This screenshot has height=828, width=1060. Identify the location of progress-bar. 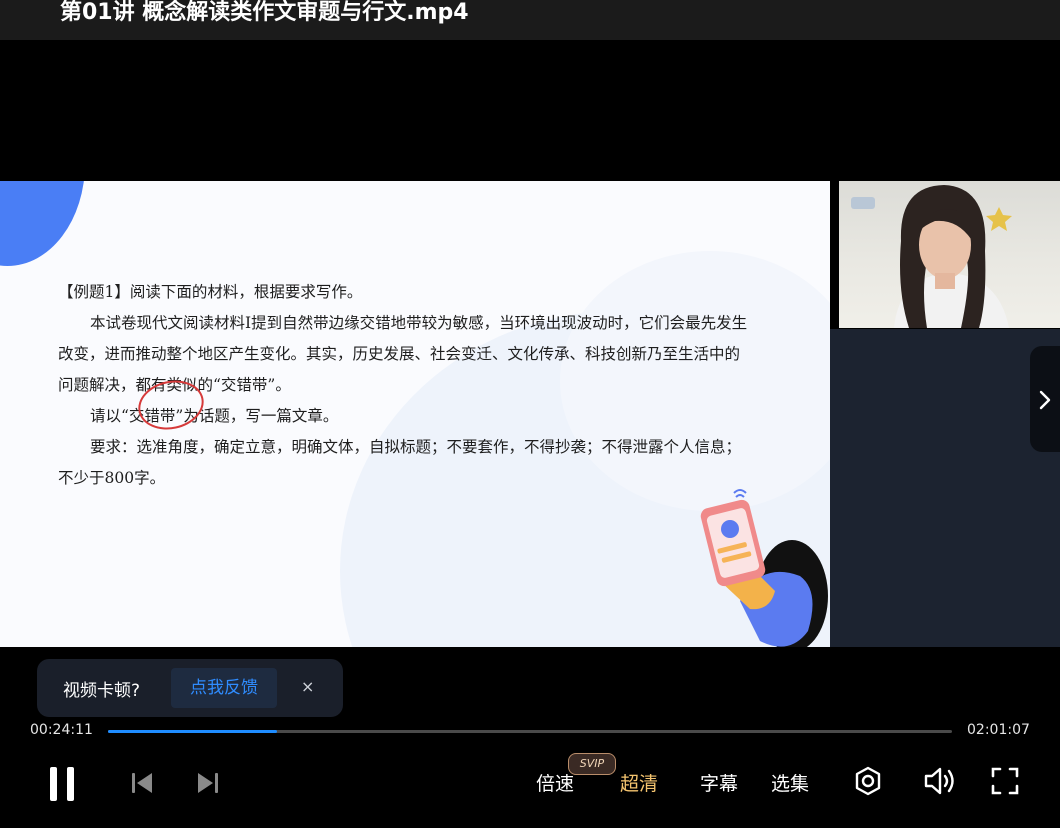
(530, 731).